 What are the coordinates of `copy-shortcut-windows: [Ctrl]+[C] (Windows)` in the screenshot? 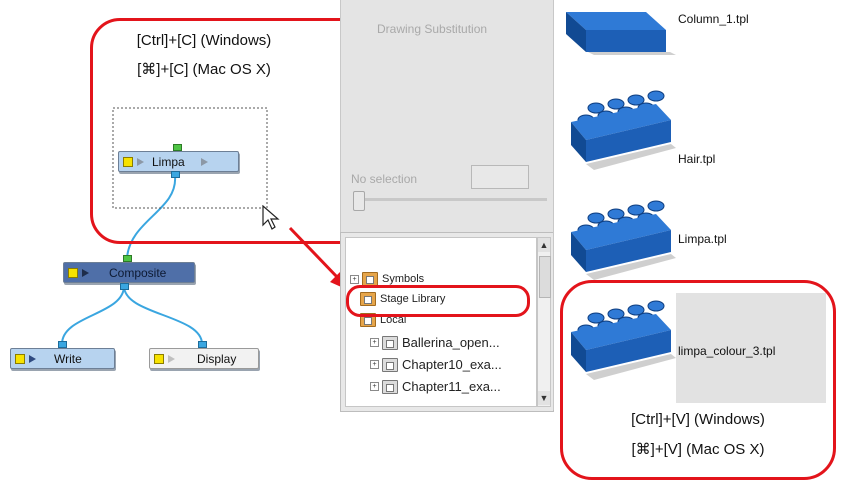 It's located at (204, 40).